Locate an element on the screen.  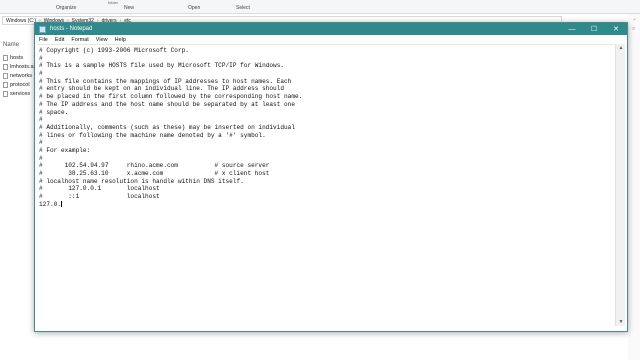
ribbon-group-organize: Organize is located at coordinates (66, 8).